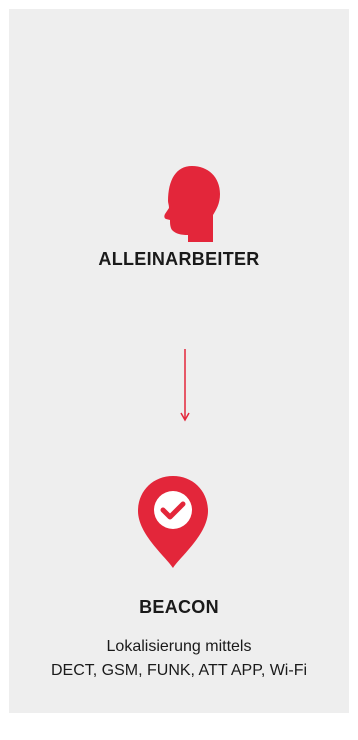  I want to click on node-title-alleinarbeiter: ALLEINARBEITER, so click(179, 259).